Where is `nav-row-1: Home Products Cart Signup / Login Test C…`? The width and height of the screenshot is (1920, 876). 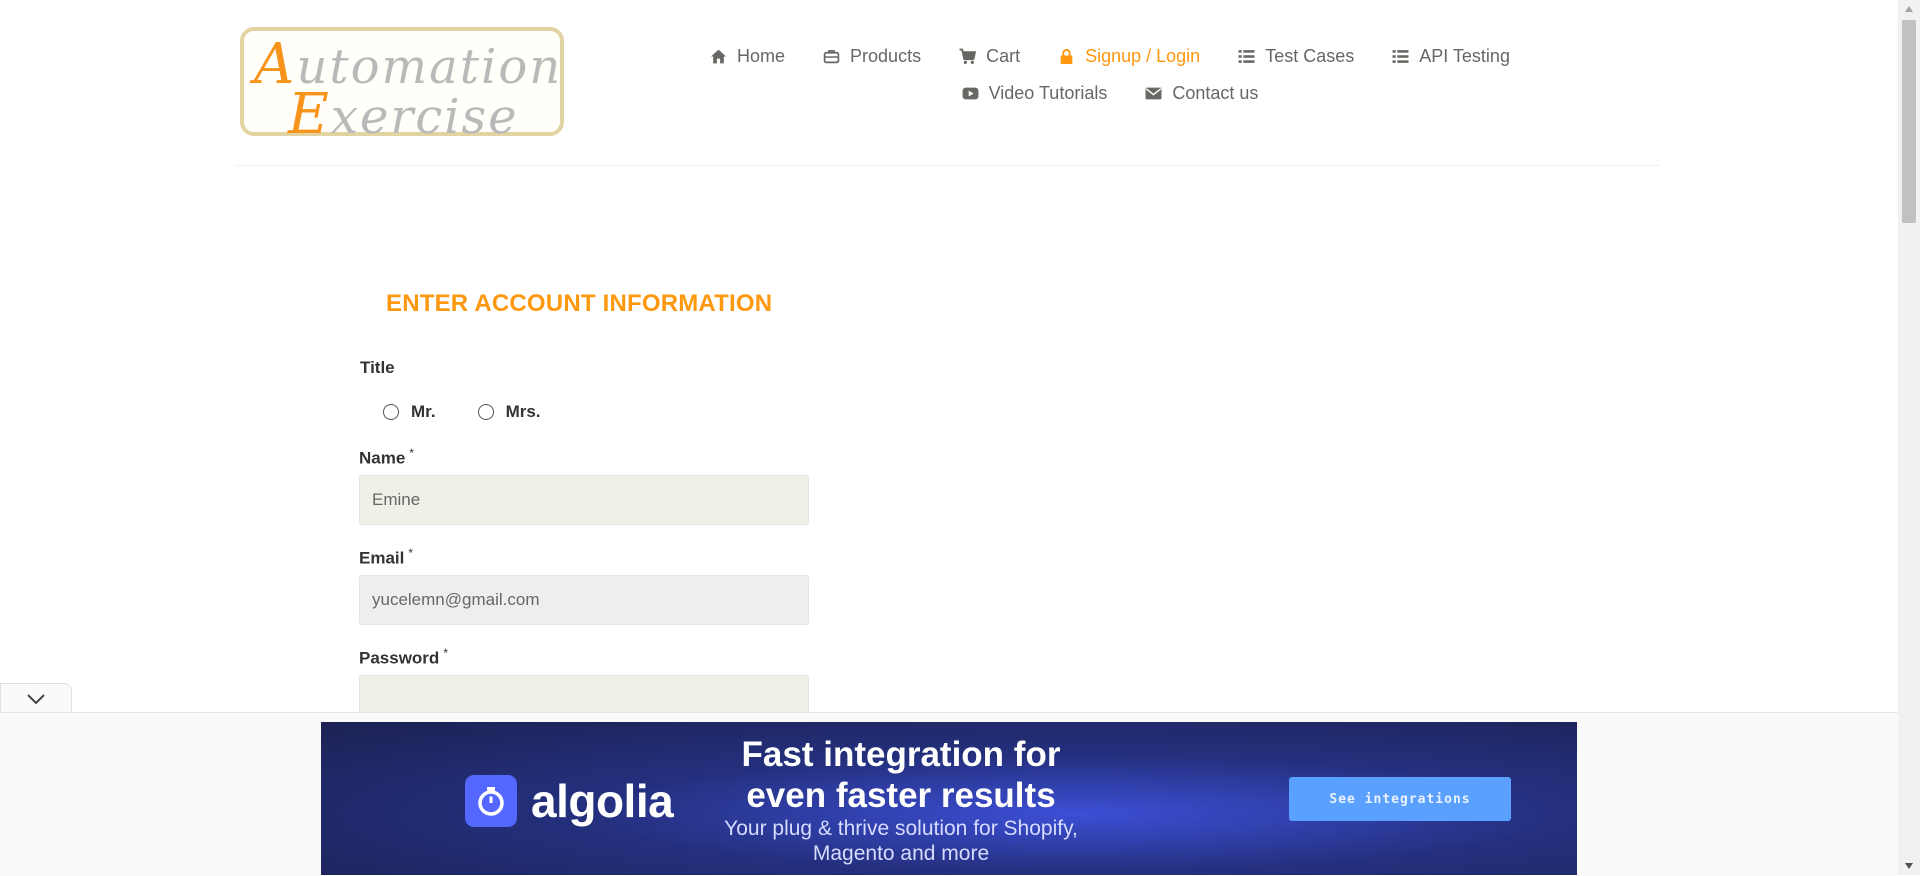
nav-row-1: Home Products Cart Signup / Login Test C… is located at coordinates (1110, 56).